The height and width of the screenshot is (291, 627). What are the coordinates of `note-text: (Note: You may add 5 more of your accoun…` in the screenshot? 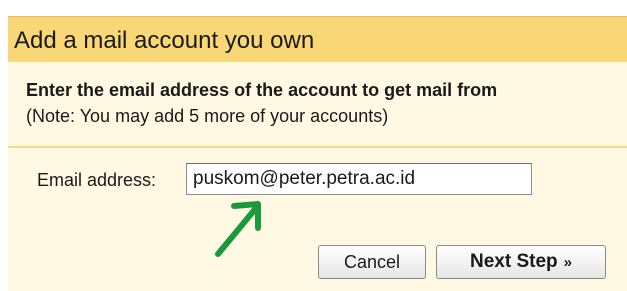 It's located at (207, 116).